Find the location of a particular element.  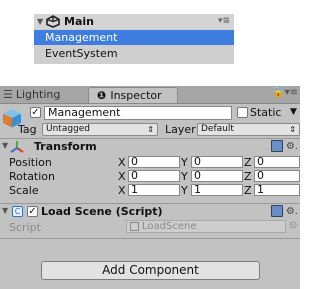

tab-inspector-label: Inspector is located at coordinates (136, 95).